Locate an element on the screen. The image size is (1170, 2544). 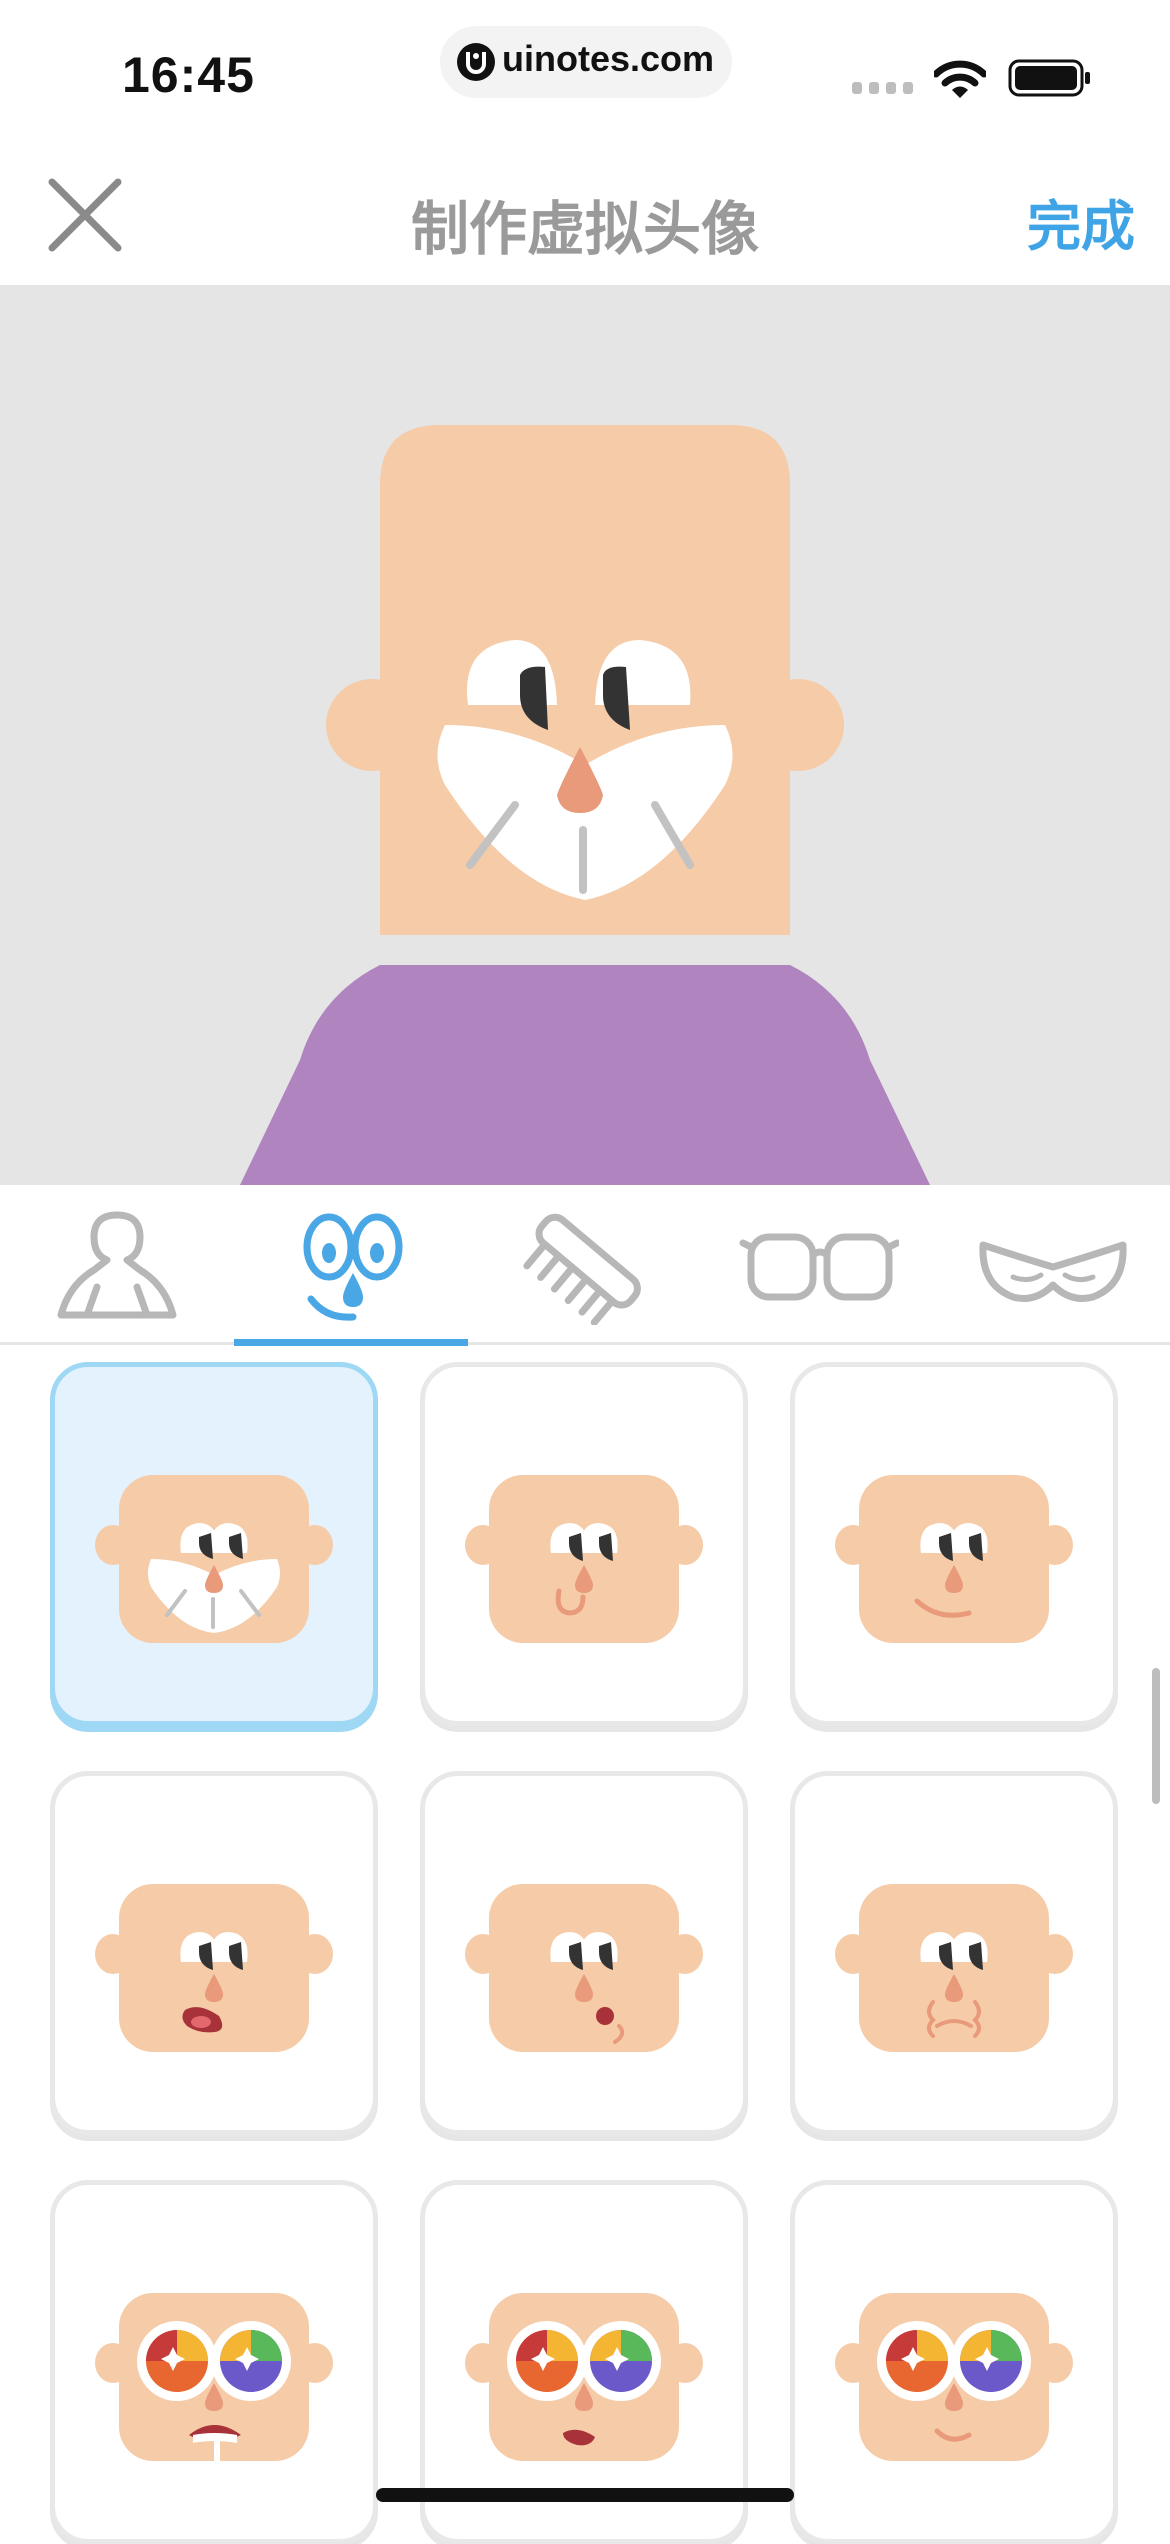
page-title: 制作虚拟头像 is located at coordinates (584, 229).